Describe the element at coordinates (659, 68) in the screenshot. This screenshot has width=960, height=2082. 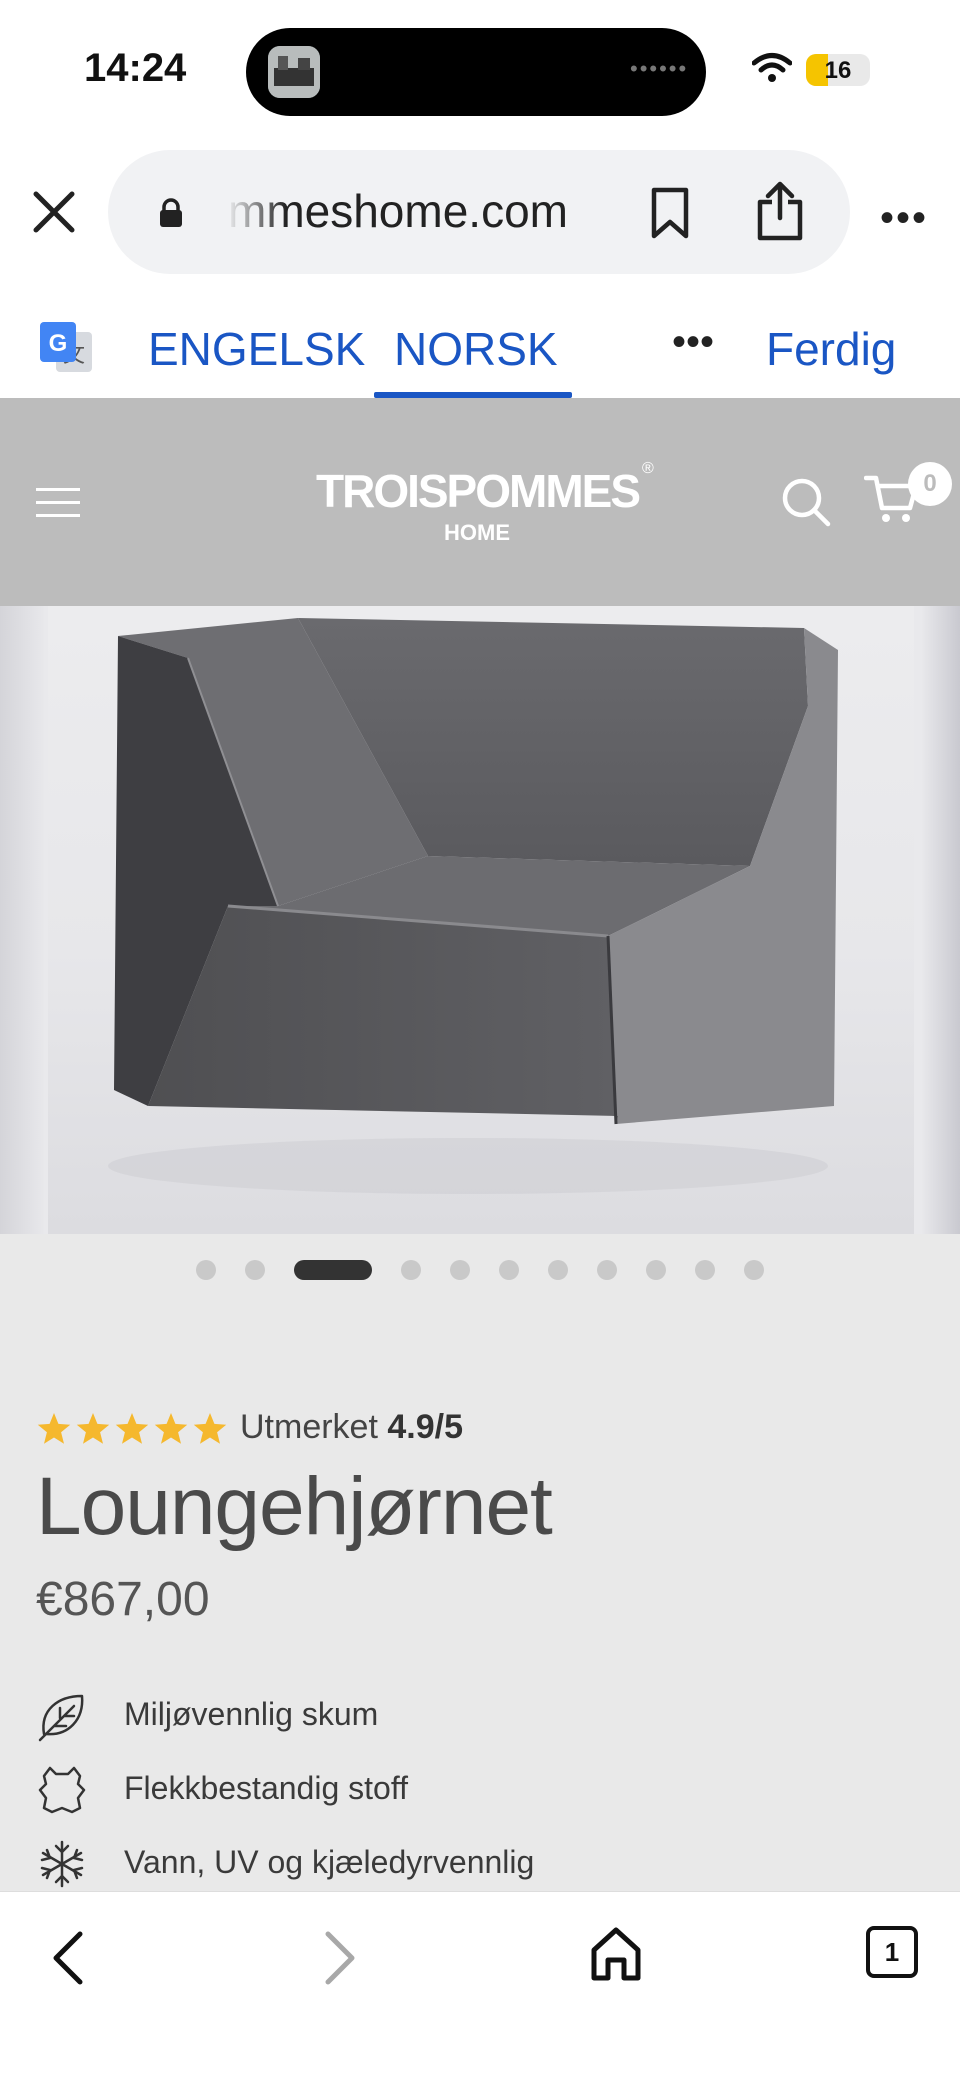
I see `island-activity-indicator: ••••••` at that location.